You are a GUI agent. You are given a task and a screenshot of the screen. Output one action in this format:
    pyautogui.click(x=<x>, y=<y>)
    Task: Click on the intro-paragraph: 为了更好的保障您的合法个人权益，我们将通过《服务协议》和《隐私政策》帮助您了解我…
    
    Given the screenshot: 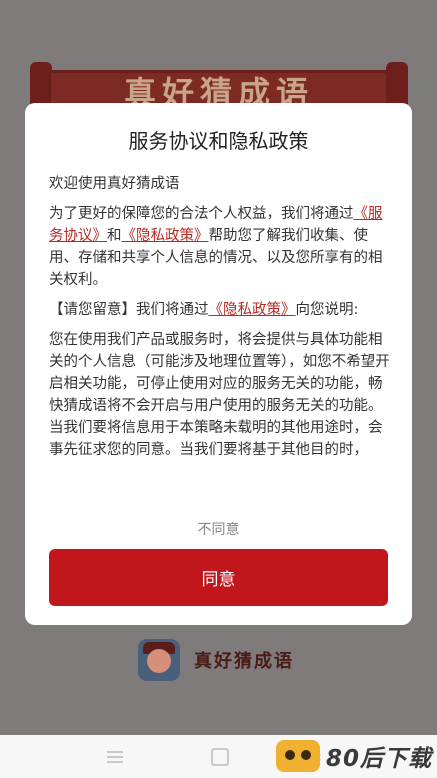 What is the action you would take?
    pyautogui.click(x=220, y=247)
    